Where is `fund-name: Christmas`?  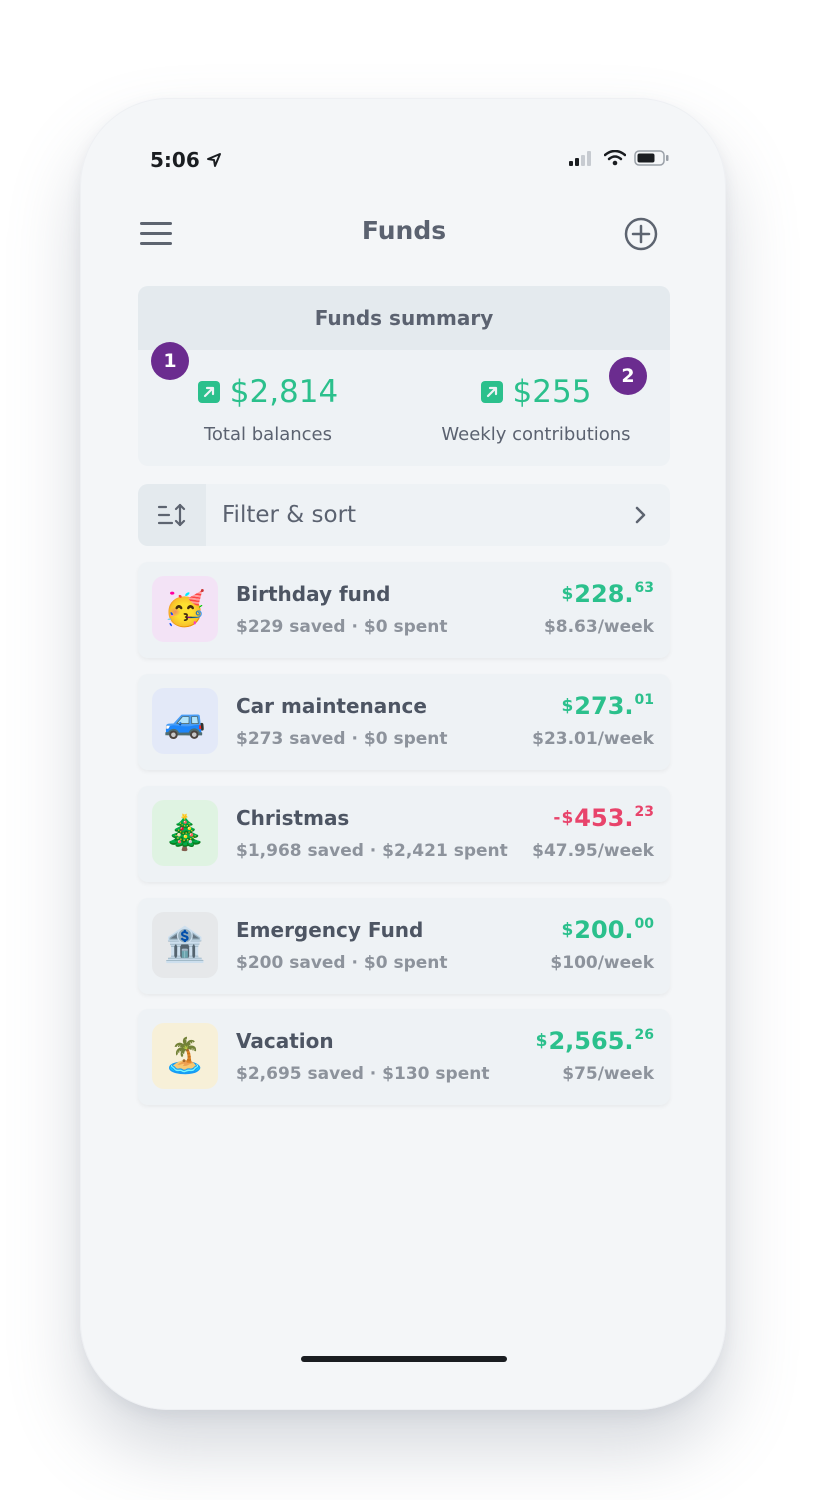
fund-name: Christmas is located at coordinates (293, 818).